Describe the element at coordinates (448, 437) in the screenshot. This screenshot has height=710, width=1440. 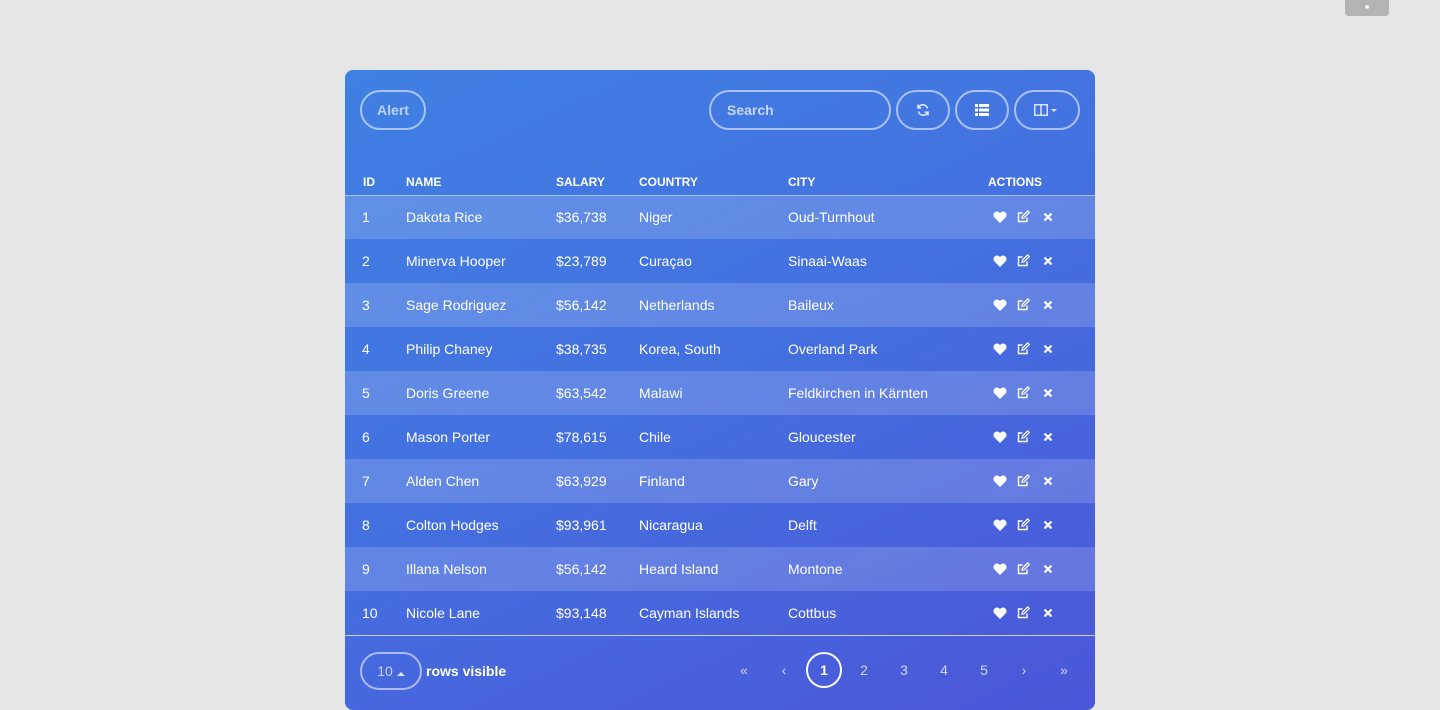
I see `cell-name: Mason Porter` at that location.